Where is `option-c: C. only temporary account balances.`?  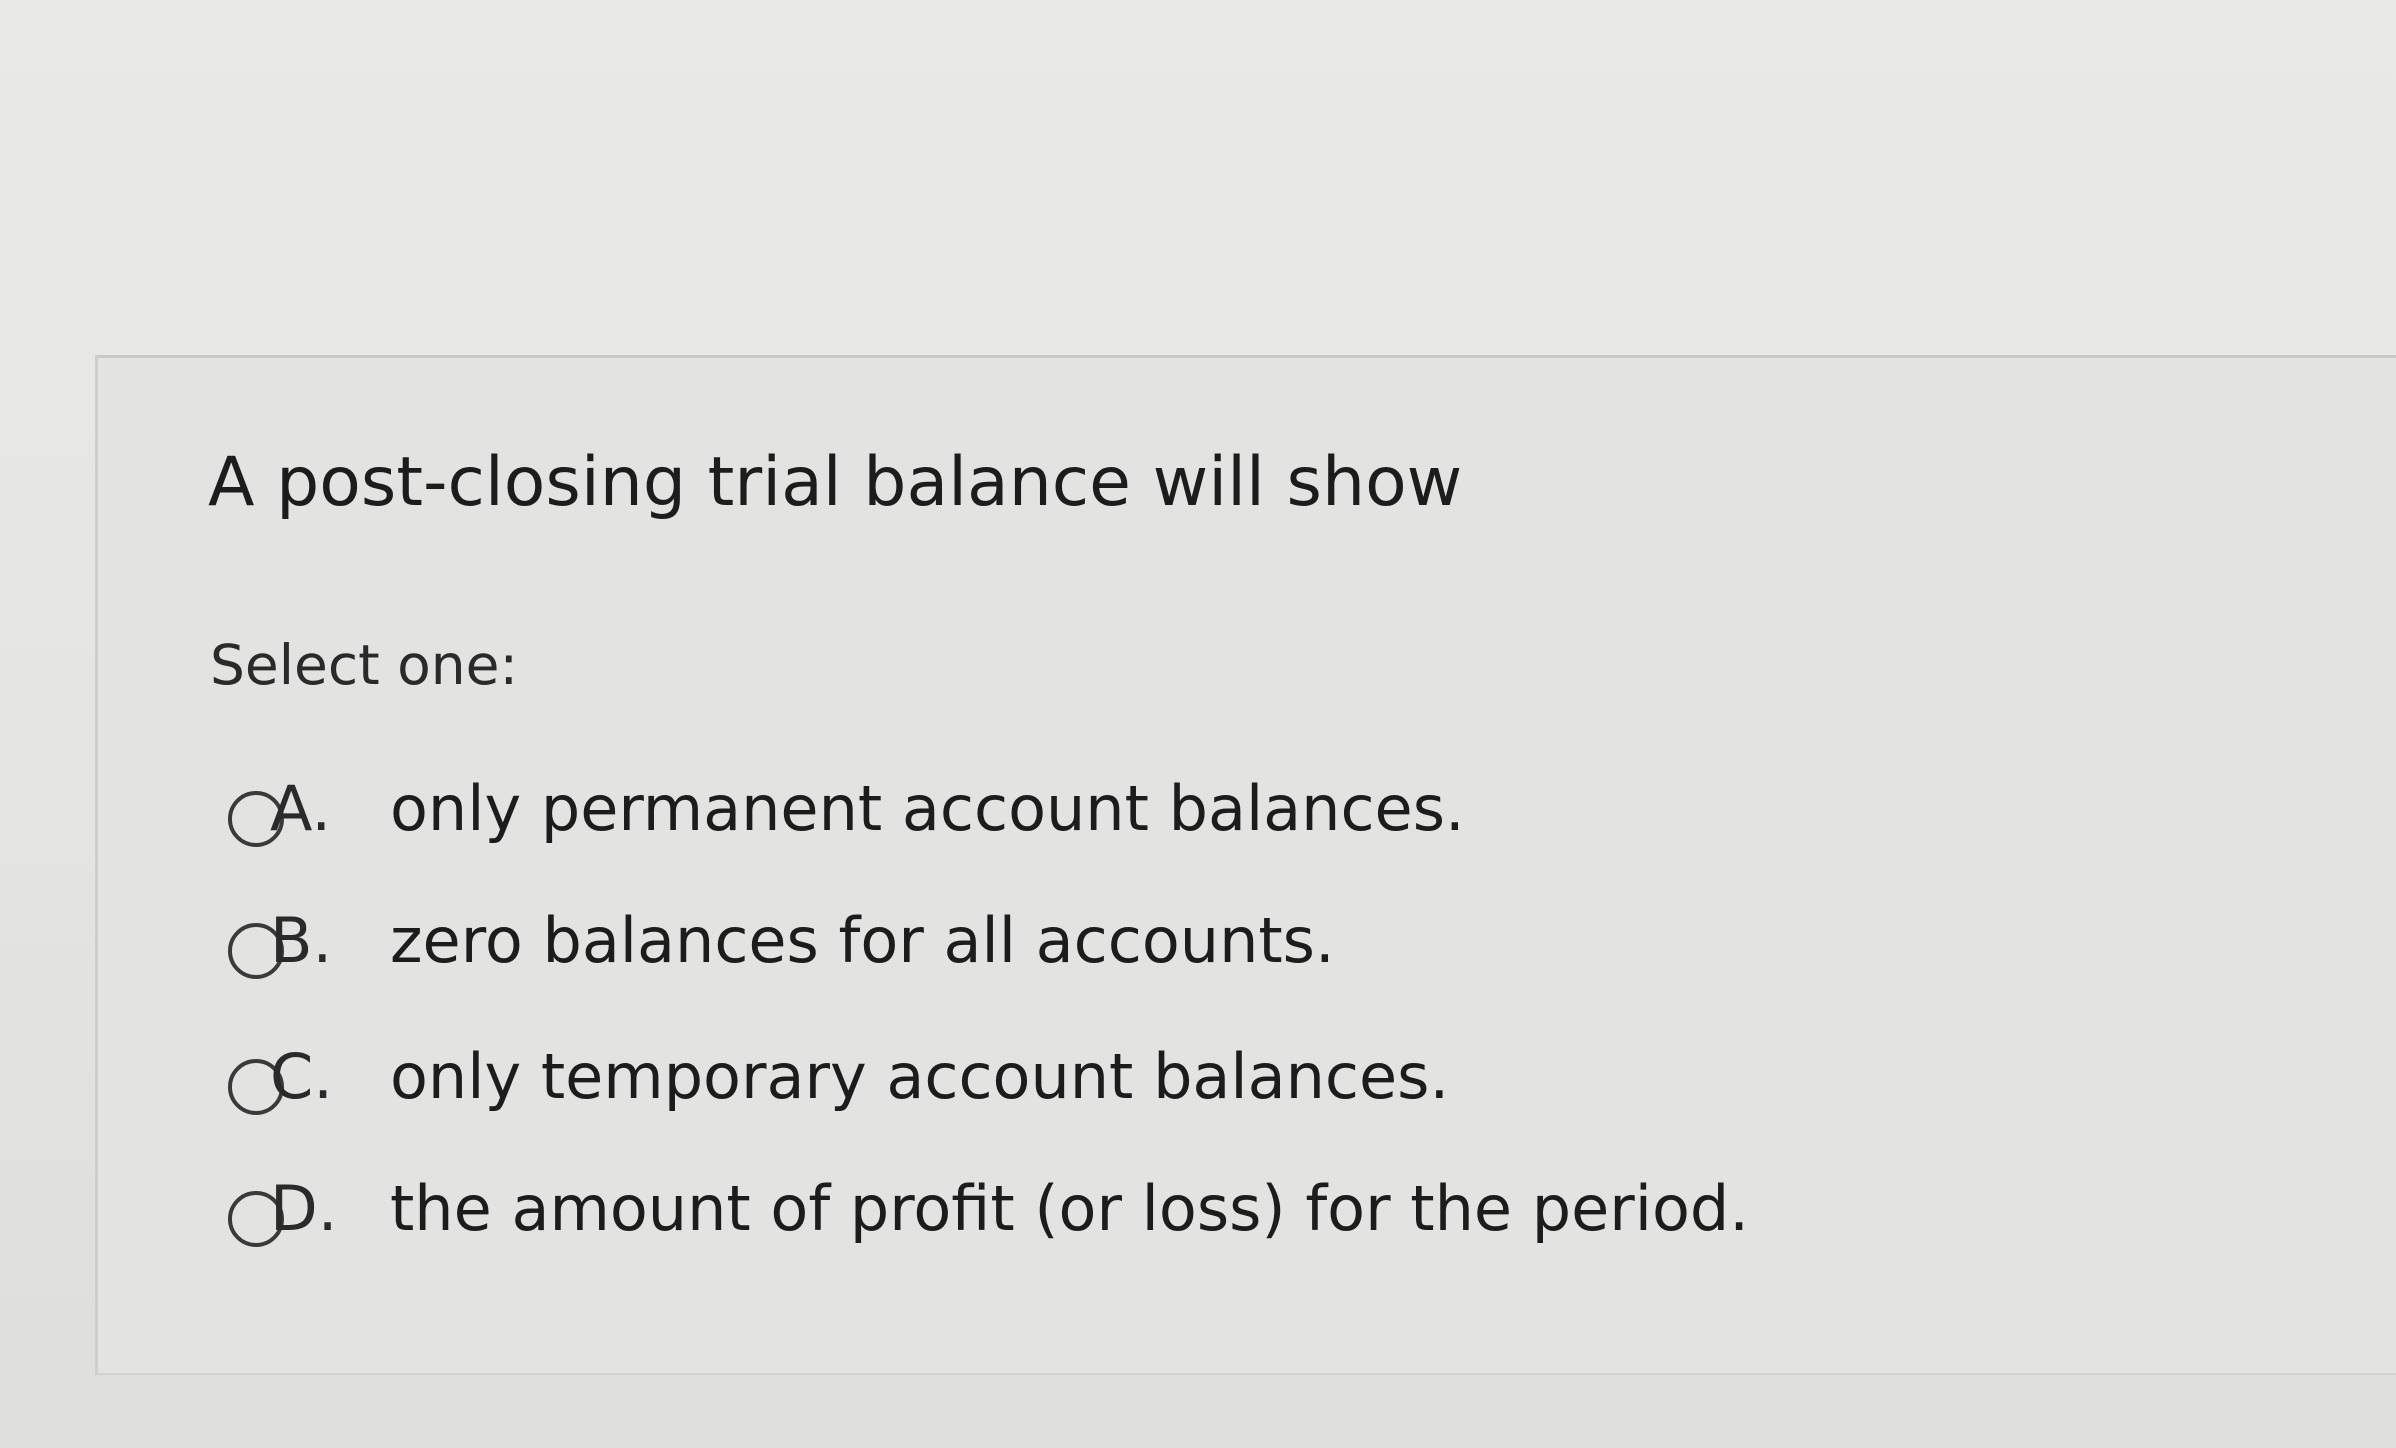 option-c: C. only temporary account balances. is located at coordinates (838, 1076).